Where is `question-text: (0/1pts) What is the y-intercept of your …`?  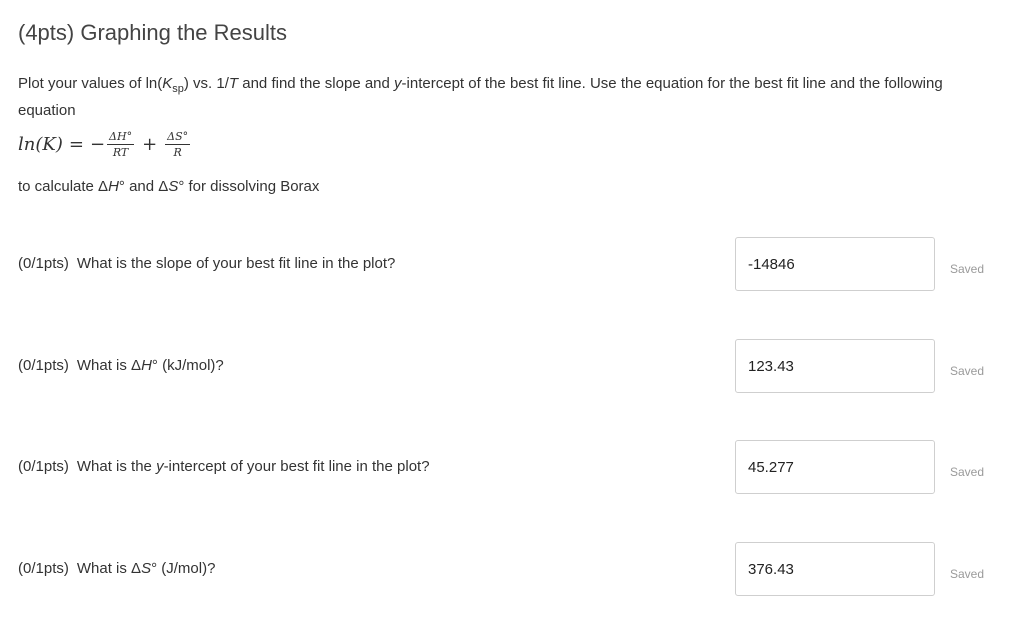
question-text: (0/1pts) What is the y-intercept of your … is located at coordinates (224, 466).